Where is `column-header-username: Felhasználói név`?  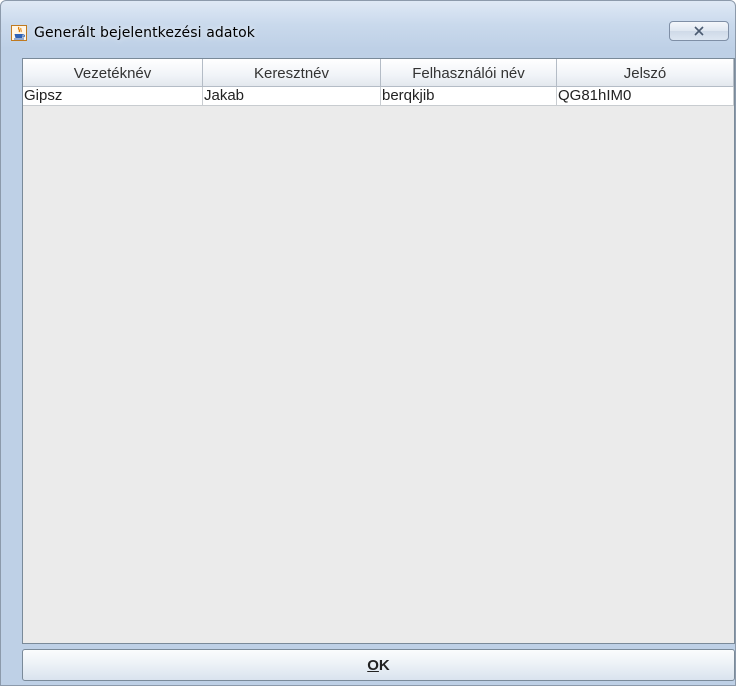
column-header-username: Felhasználói név is located at coordinates (469, 72).